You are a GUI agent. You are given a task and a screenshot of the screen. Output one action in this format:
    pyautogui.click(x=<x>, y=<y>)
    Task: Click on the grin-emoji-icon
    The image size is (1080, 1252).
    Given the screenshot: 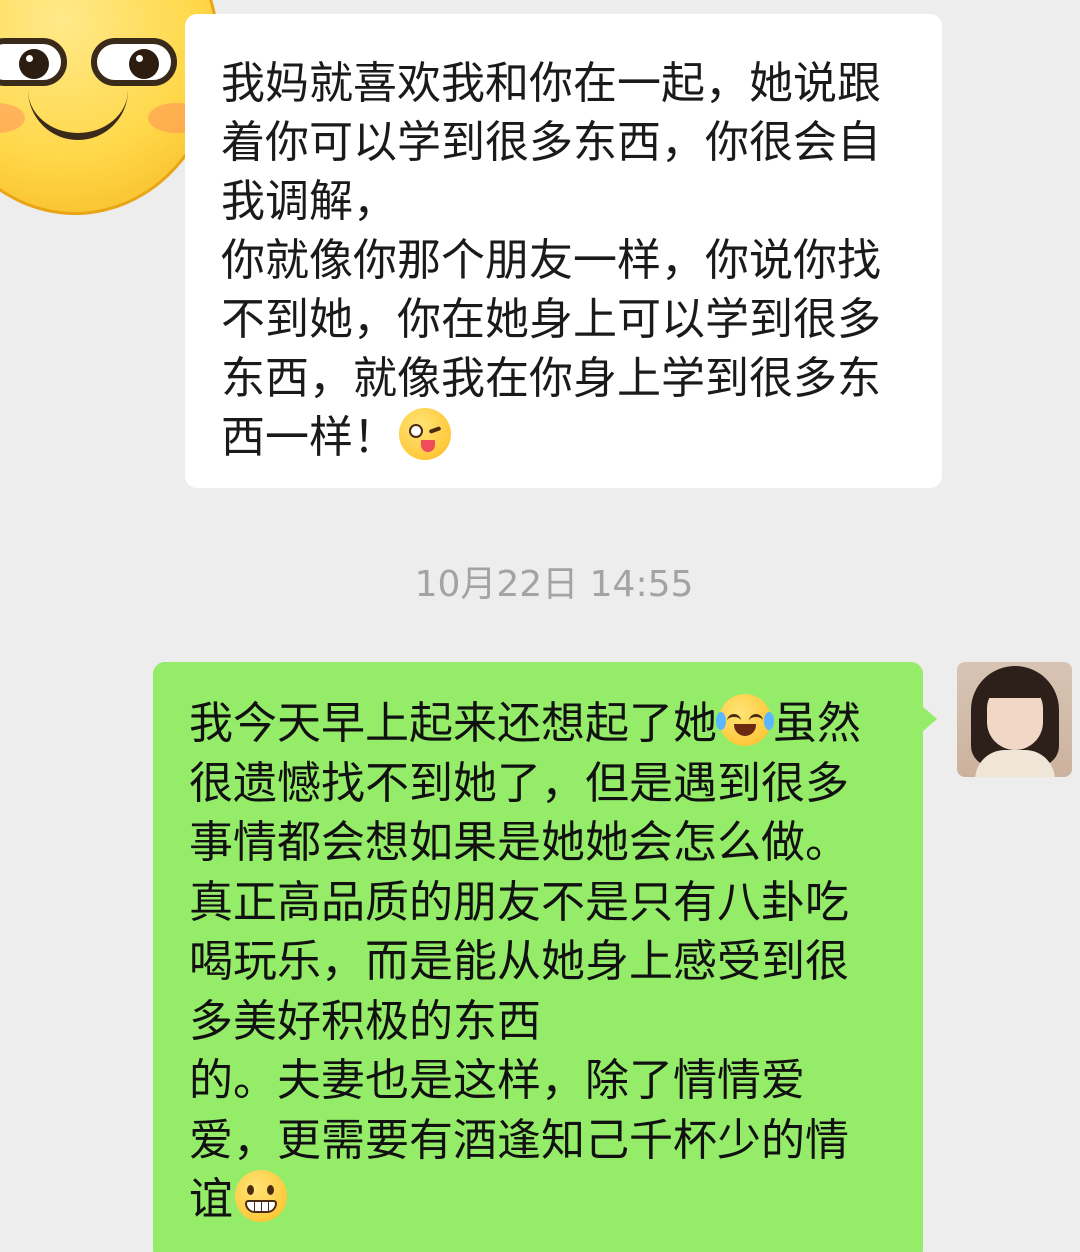 What is the action you would take?
    pyautogui.click(x=261, y=1196)
    